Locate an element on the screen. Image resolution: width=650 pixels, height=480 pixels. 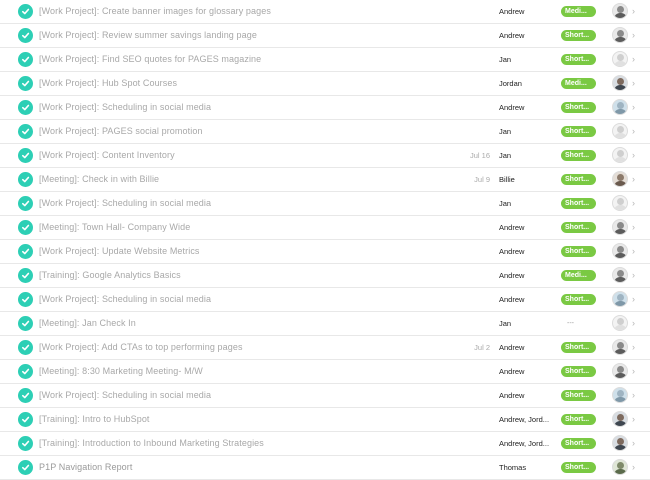
task-name: [Work Project]: Update Website Metrics is located at coordinates (119, 251).